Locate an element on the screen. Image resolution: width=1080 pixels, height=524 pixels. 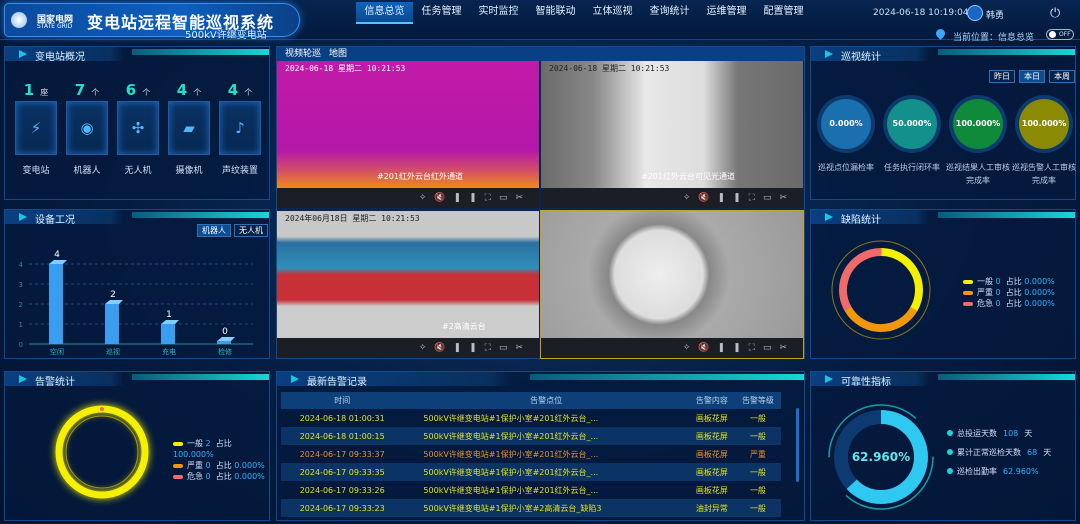
stat-0: 1座 ⚡ 变电站 is located at coordinates (36, 128).